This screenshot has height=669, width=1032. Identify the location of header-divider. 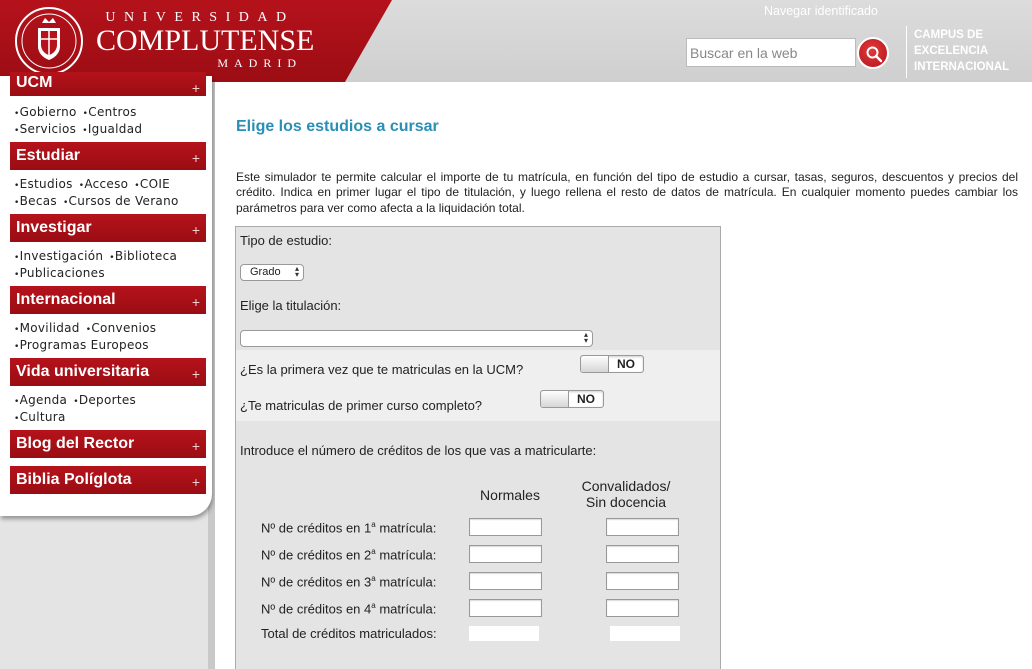
(906, 52).